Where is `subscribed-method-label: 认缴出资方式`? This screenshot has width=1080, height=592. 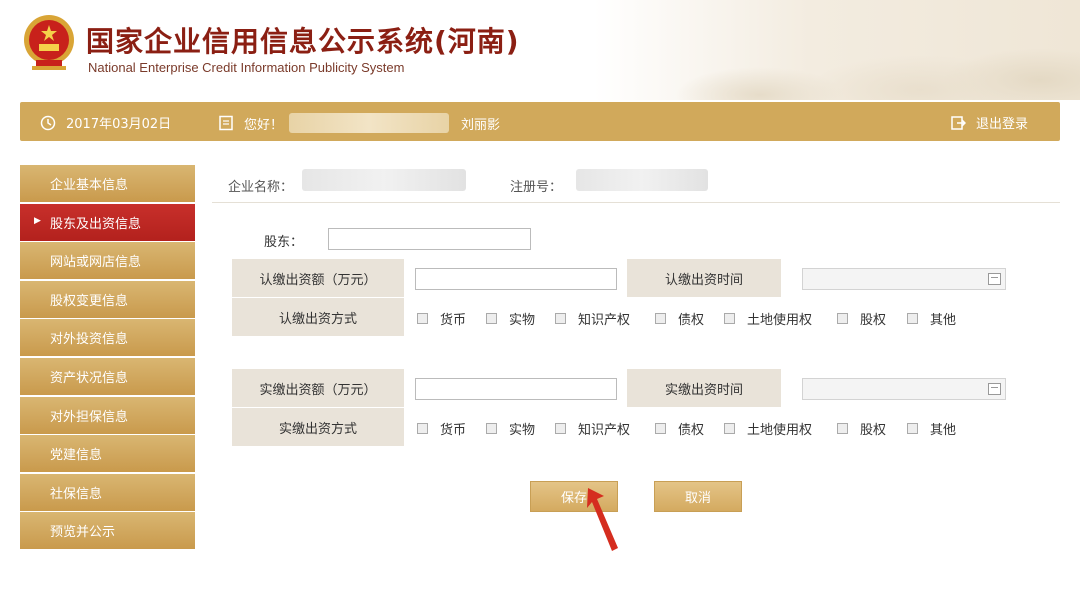
subscribed-method-label: 认缴出资方式 is located at coordinates (318, 317).